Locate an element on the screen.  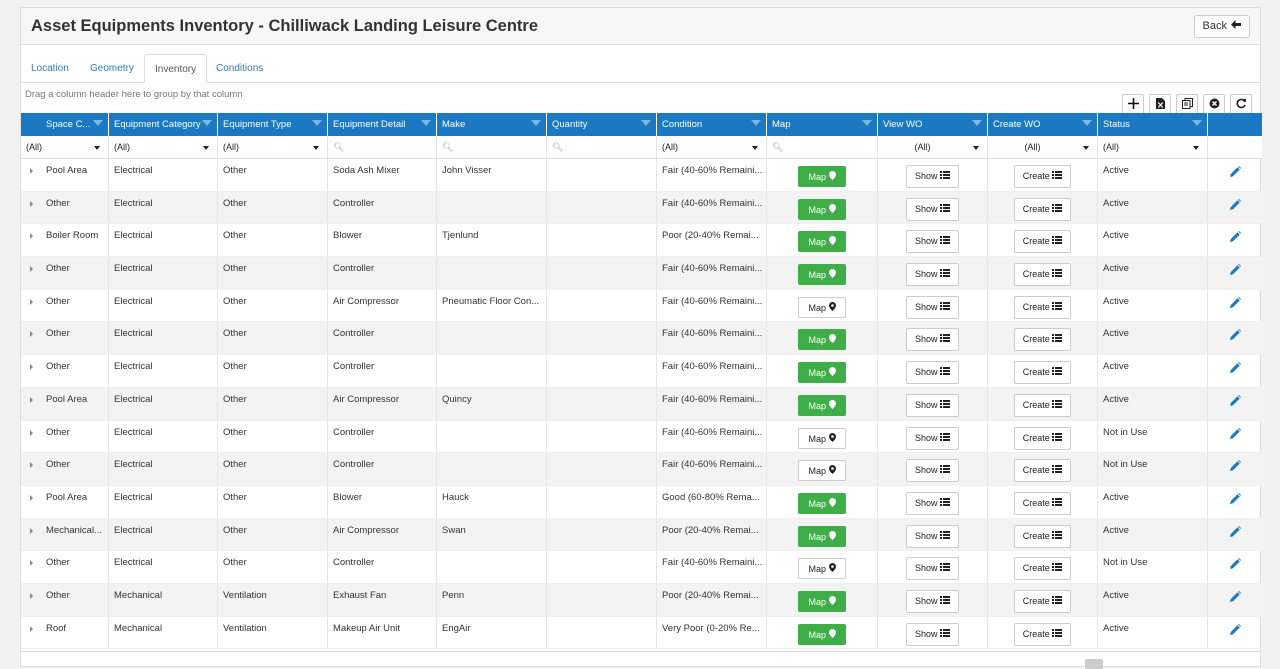
column-header-category: Equipment Category is located at coordinates (163, 124).